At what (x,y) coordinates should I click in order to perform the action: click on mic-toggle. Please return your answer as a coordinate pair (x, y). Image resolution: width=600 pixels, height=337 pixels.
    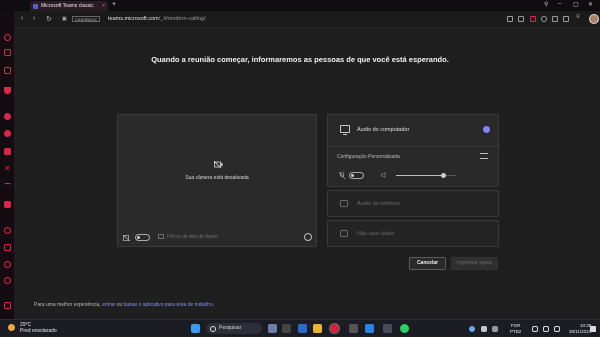
    Looking at the image, I should click on (356, 175).